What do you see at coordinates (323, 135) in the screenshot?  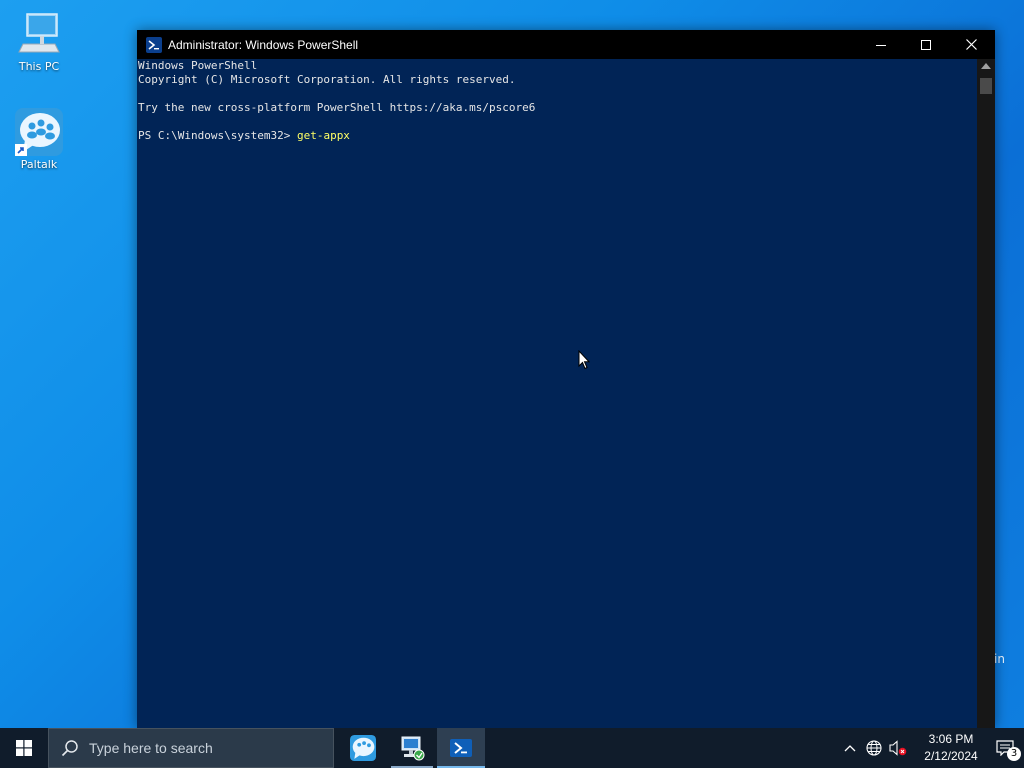 I see `console-command: get-appx` at bounding box center [323, 135].